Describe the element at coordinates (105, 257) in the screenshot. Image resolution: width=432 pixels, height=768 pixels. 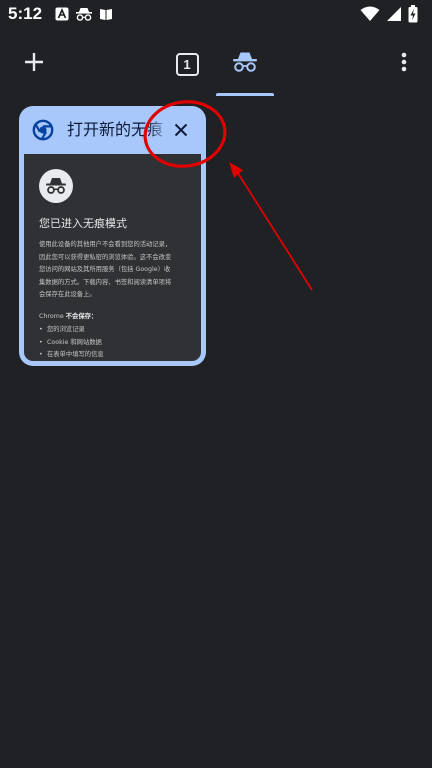
I see `description-line: 因此您可以获得更私密的浏览体验。这不会改变` at that location.